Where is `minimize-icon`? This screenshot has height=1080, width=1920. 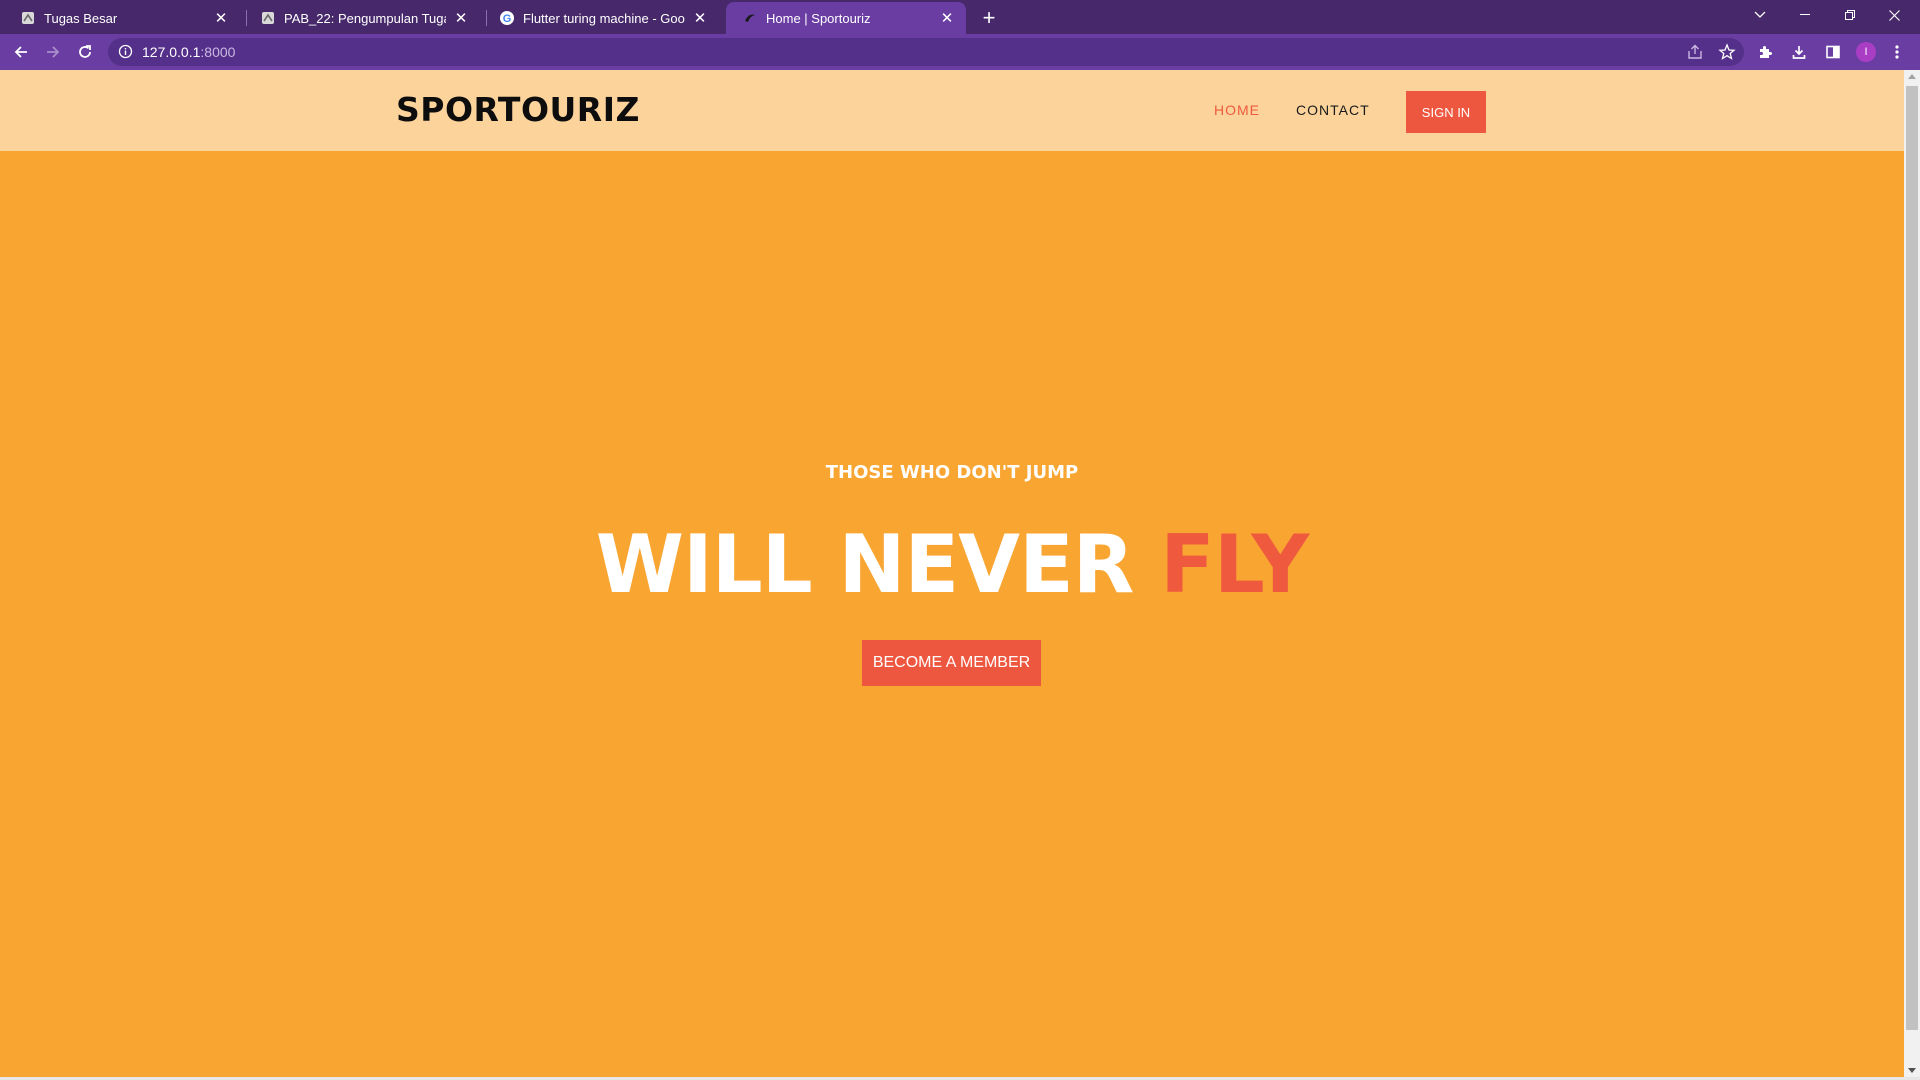
minimize-icon is located at coordinates (1804, 15).